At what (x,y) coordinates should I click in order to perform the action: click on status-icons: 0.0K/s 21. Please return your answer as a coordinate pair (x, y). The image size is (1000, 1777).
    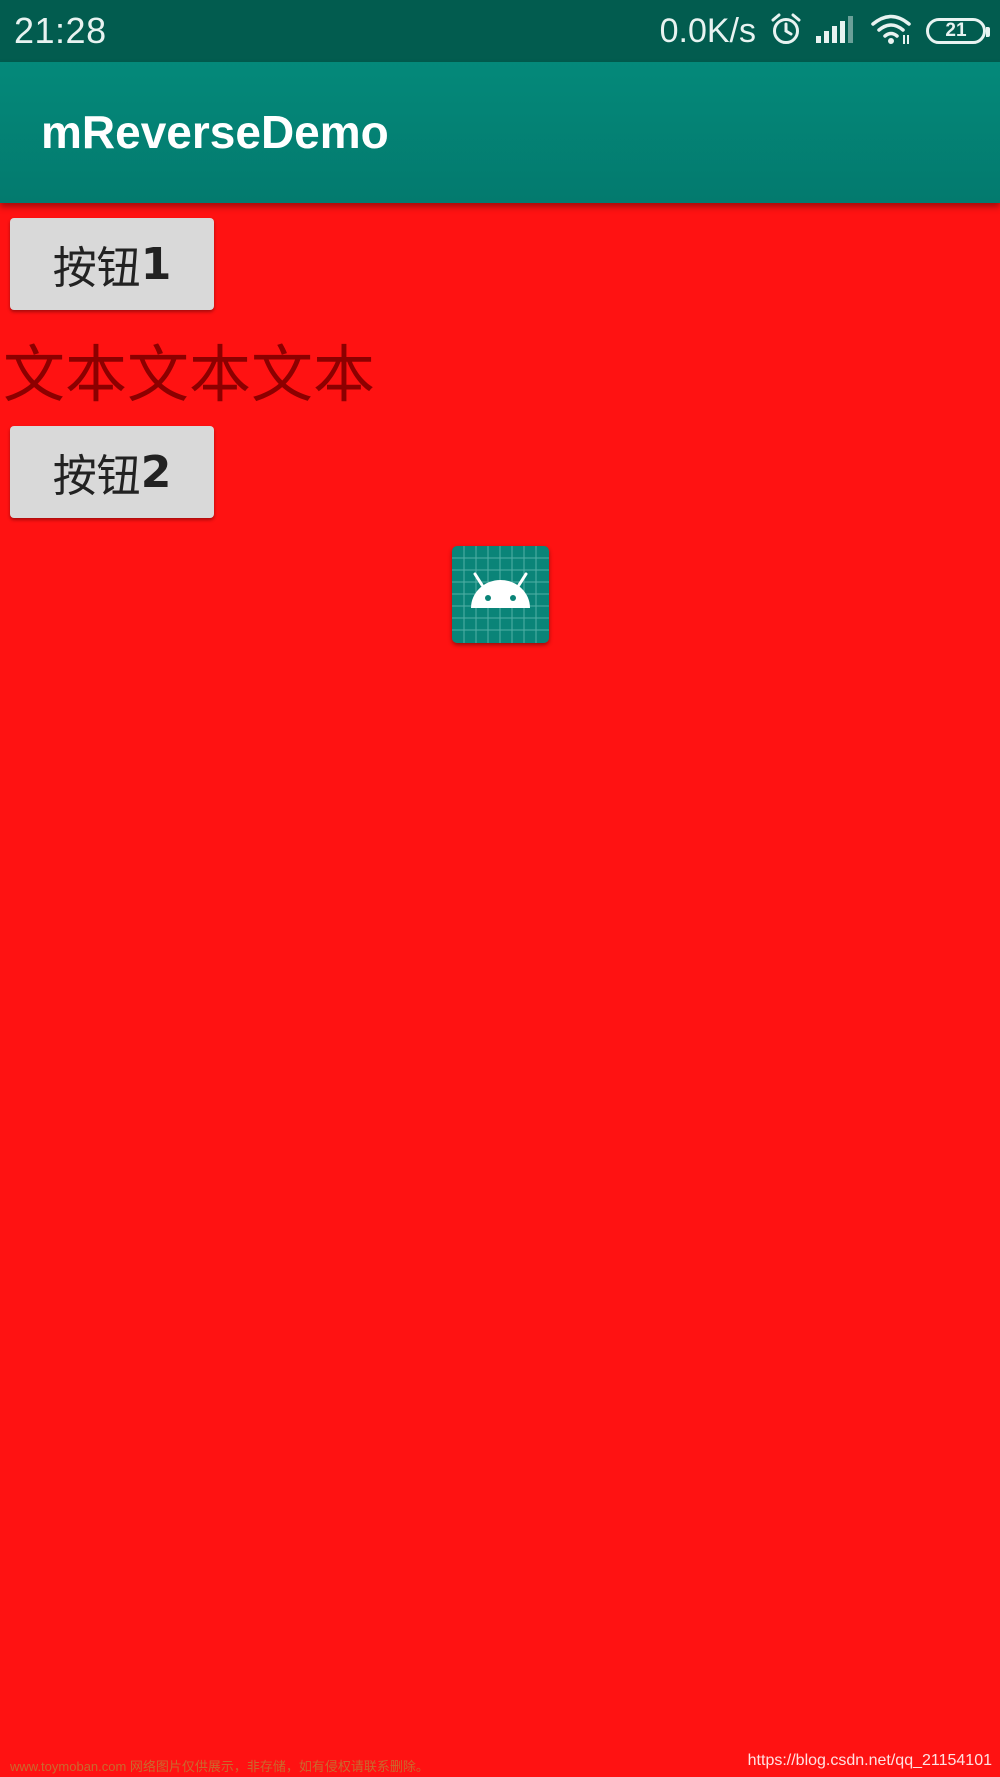
    Looking at the image, I should click on (824, 31).